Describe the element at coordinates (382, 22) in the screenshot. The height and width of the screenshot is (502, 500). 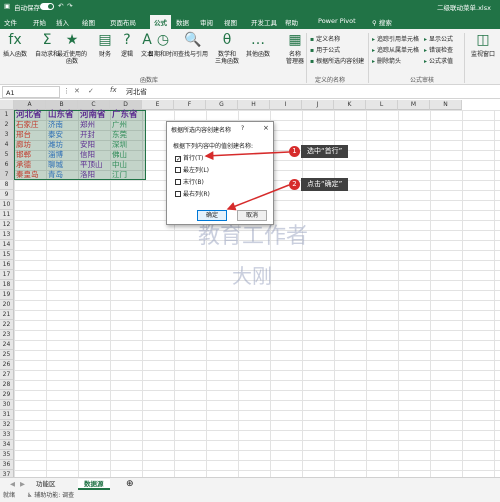
I see `search-box: ⚲ 搜索` at that location.